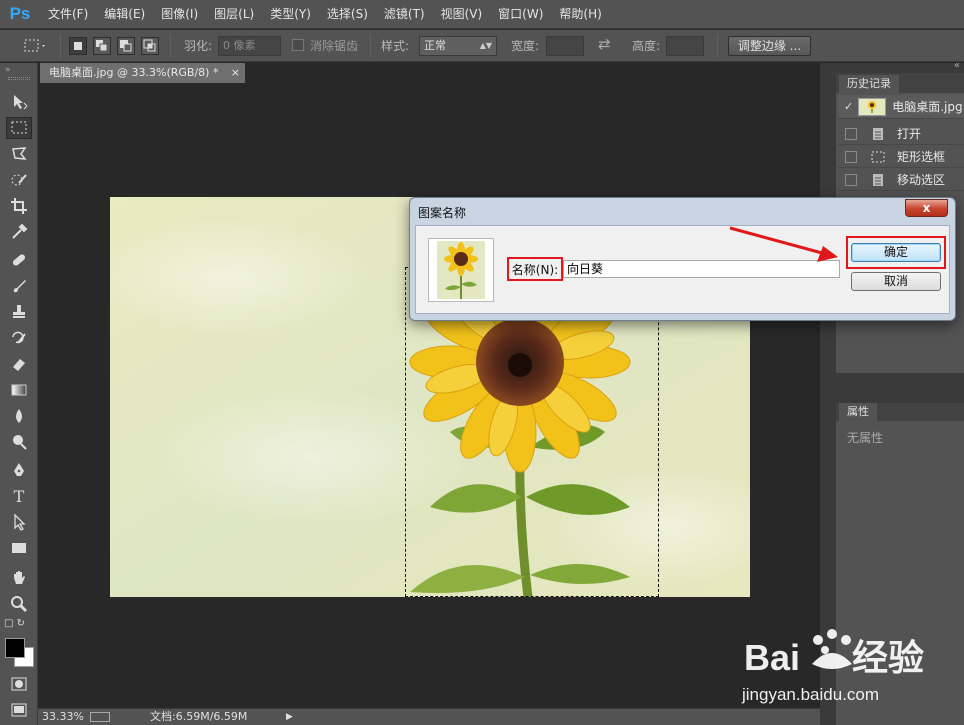 This screenshot has height=725, width=964. What do you see at coordinates (124, 14) in the screenshot?
I see `menu-edit: 编辑(E)` at bounding box center [124, 14].